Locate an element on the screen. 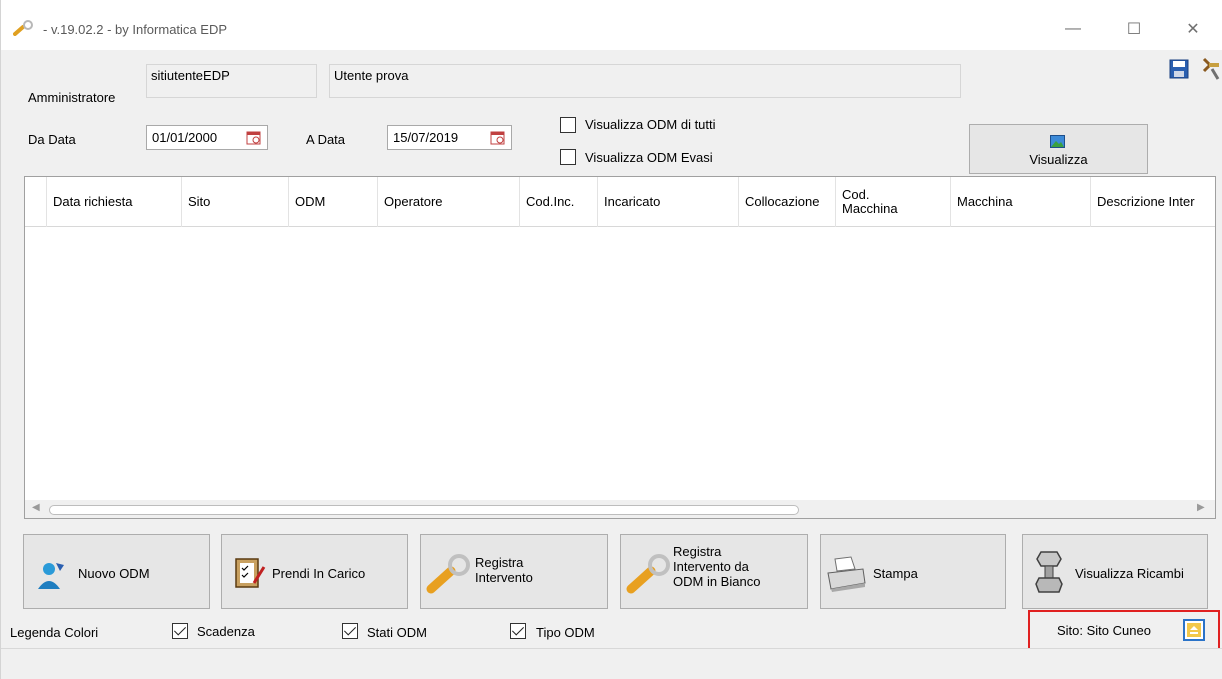 This screenshot has height=679, width=1222. register-blank-label: Registra Intervento da ODM in Bianco is located at coordinates (717, 566).